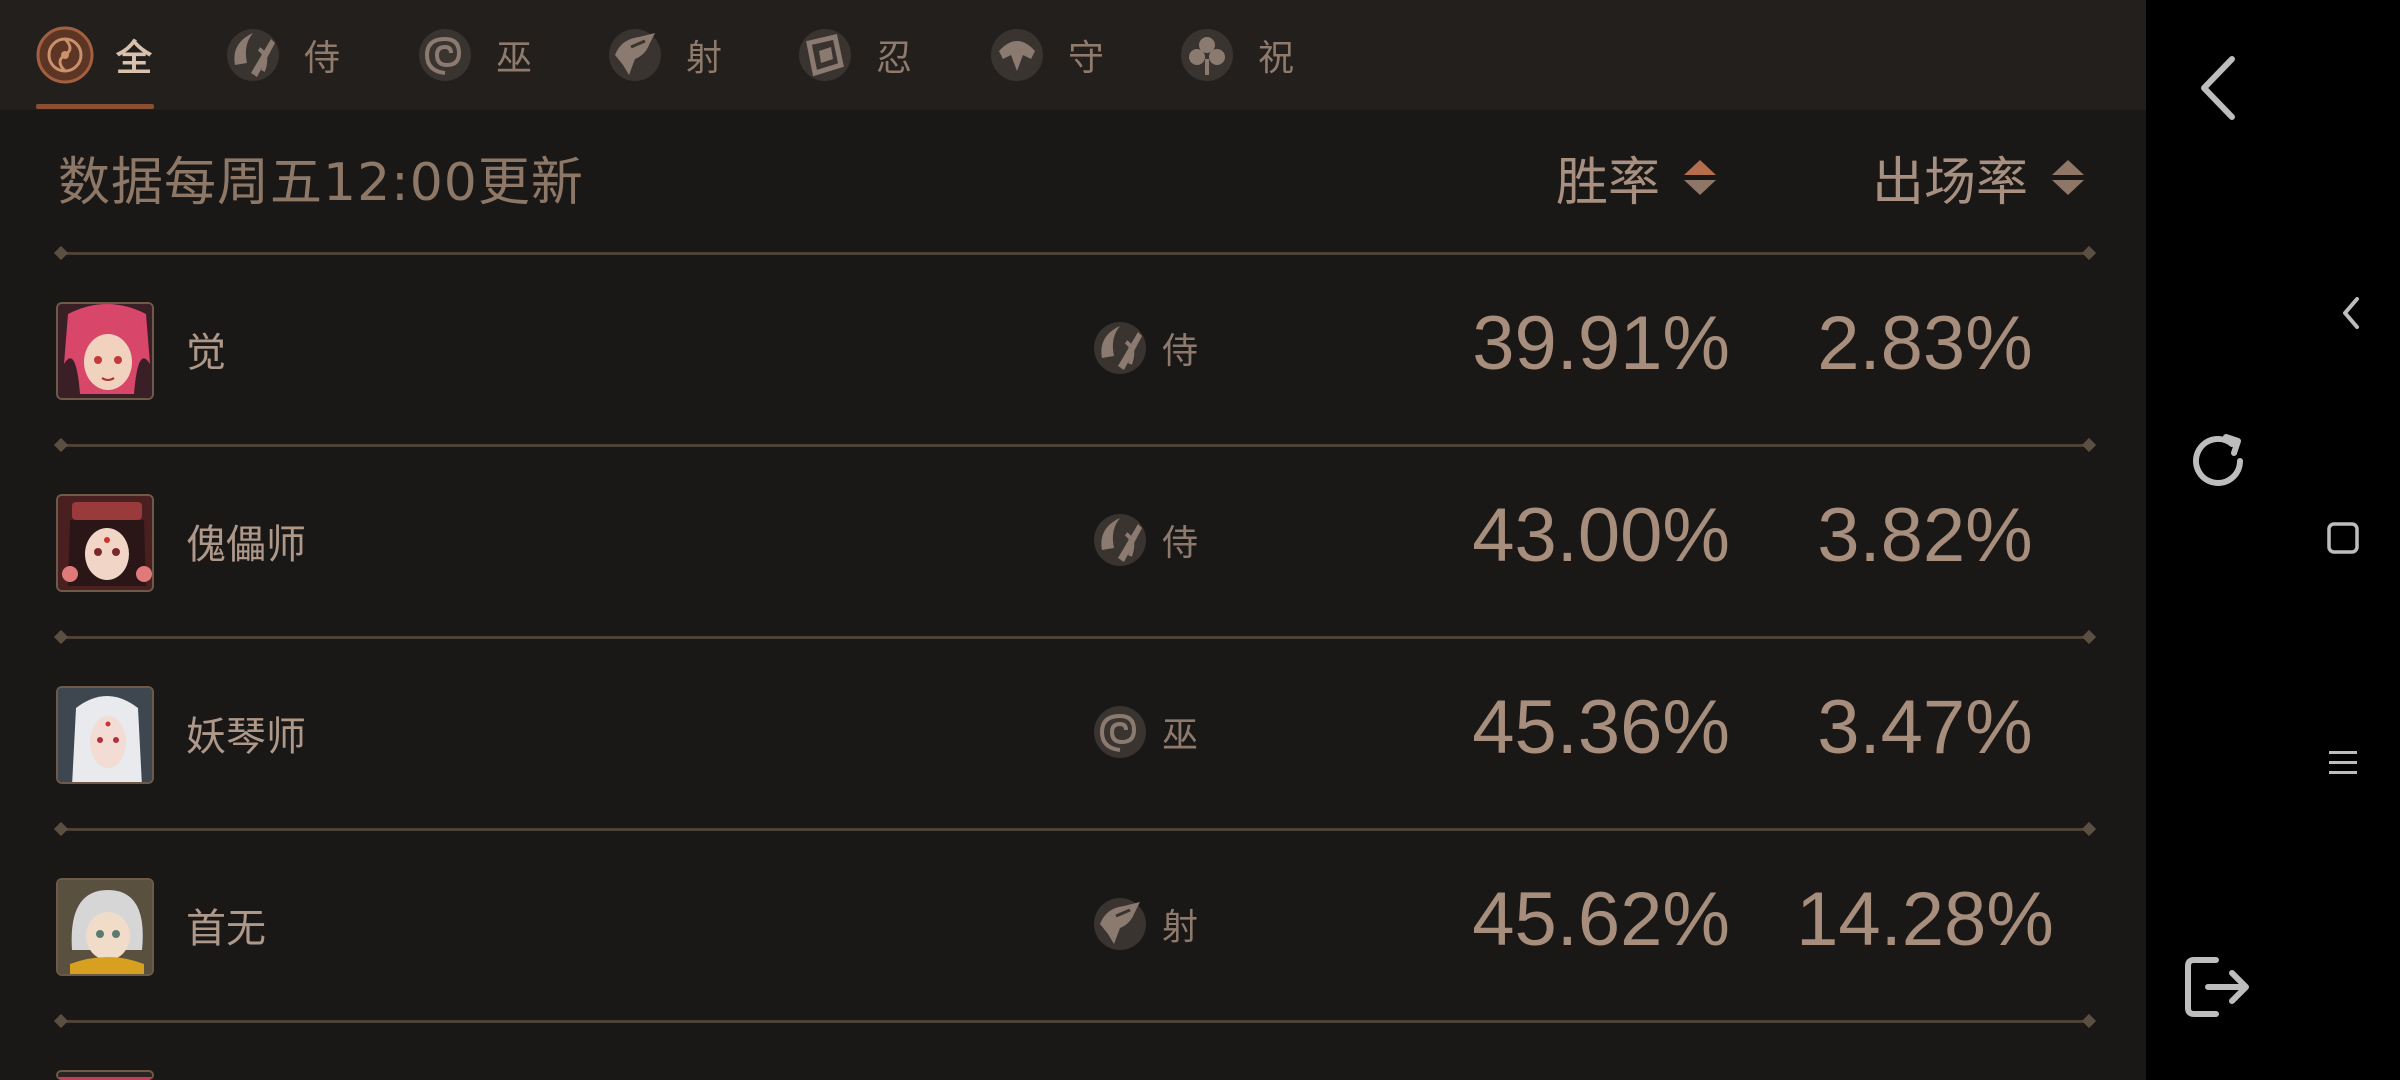  Describe the element at coordinates (1608, 183) in the screenshot. I see `win-rate-header-label: 胜率` at that location.